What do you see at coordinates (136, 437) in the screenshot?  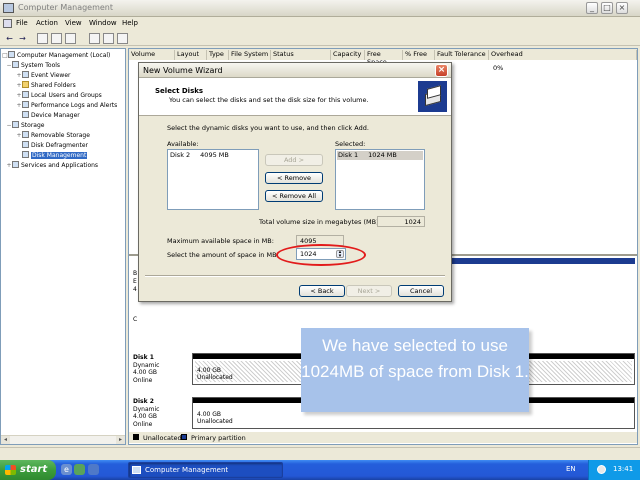 I see `unallocated-swatch` at bounding box center [136, 437].